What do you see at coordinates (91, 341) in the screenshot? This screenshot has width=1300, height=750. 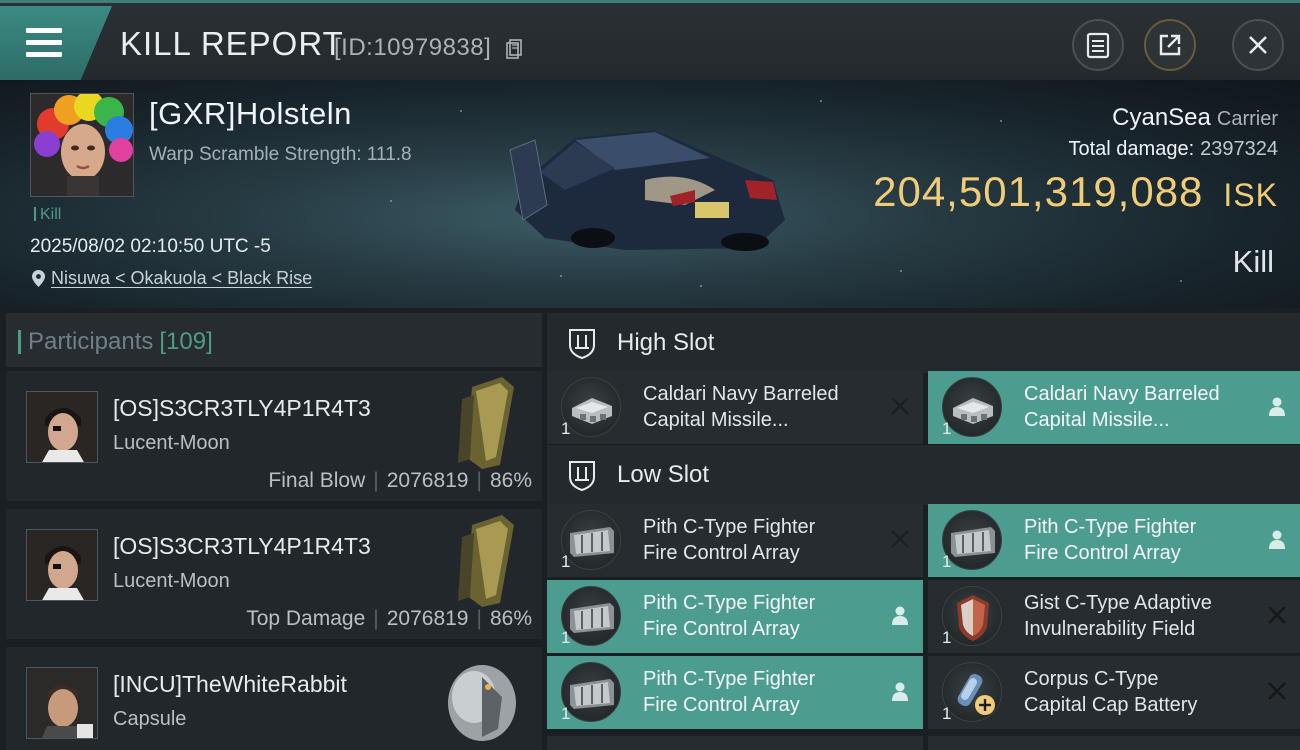 I see `participants-label: Participants` at bounding box center [91, 341].